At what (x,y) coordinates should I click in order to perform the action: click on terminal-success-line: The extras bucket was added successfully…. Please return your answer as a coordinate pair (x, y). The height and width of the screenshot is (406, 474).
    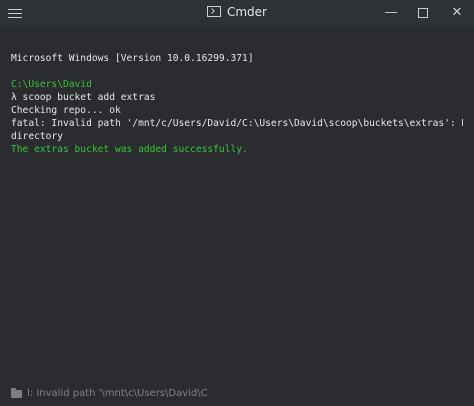
    Looking at the image, I should click on (129, 149).